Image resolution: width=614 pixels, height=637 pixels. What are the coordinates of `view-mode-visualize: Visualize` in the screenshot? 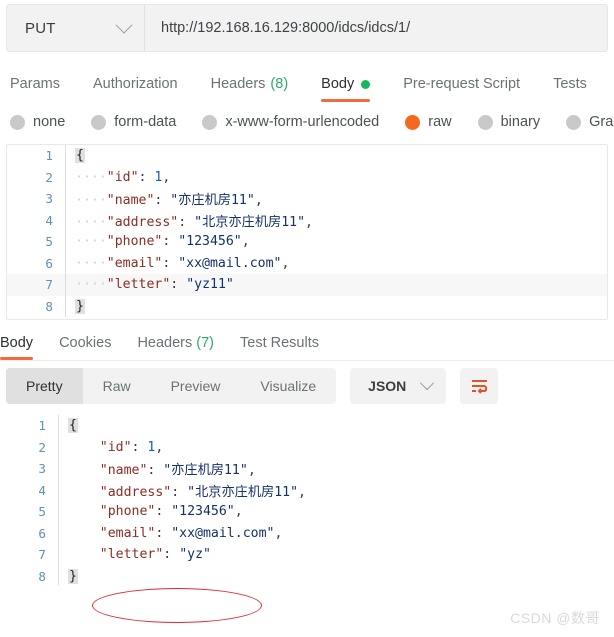 It's located at (288, 386).